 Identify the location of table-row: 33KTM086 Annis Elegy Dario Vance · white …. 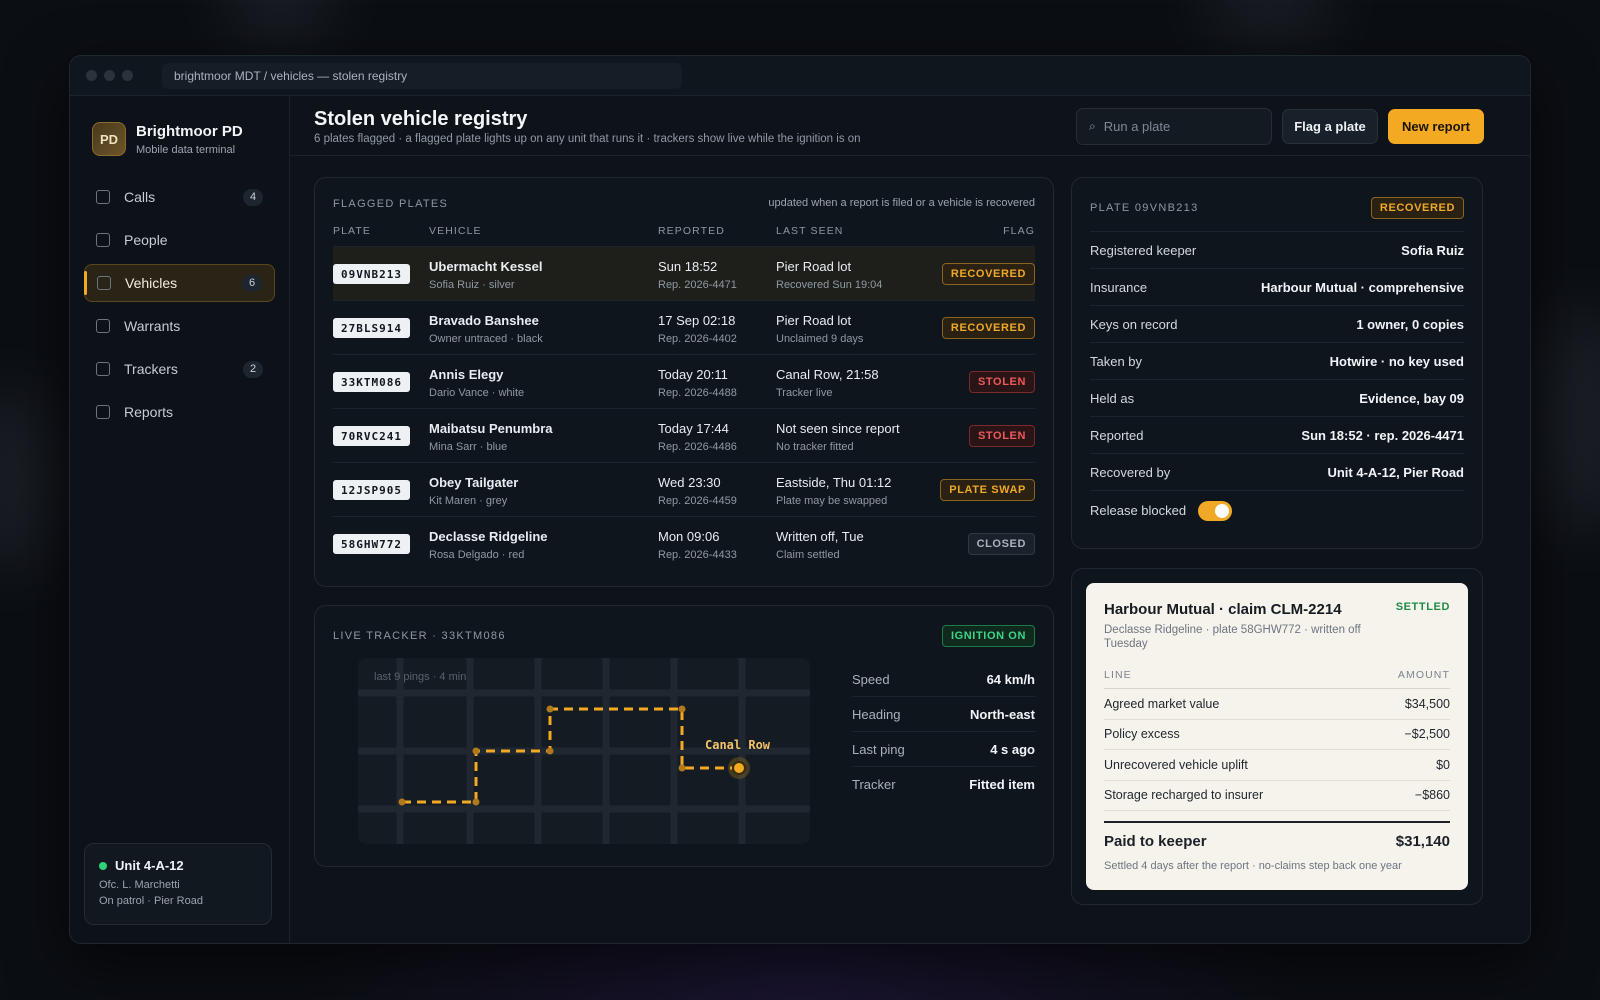
(684, 381).